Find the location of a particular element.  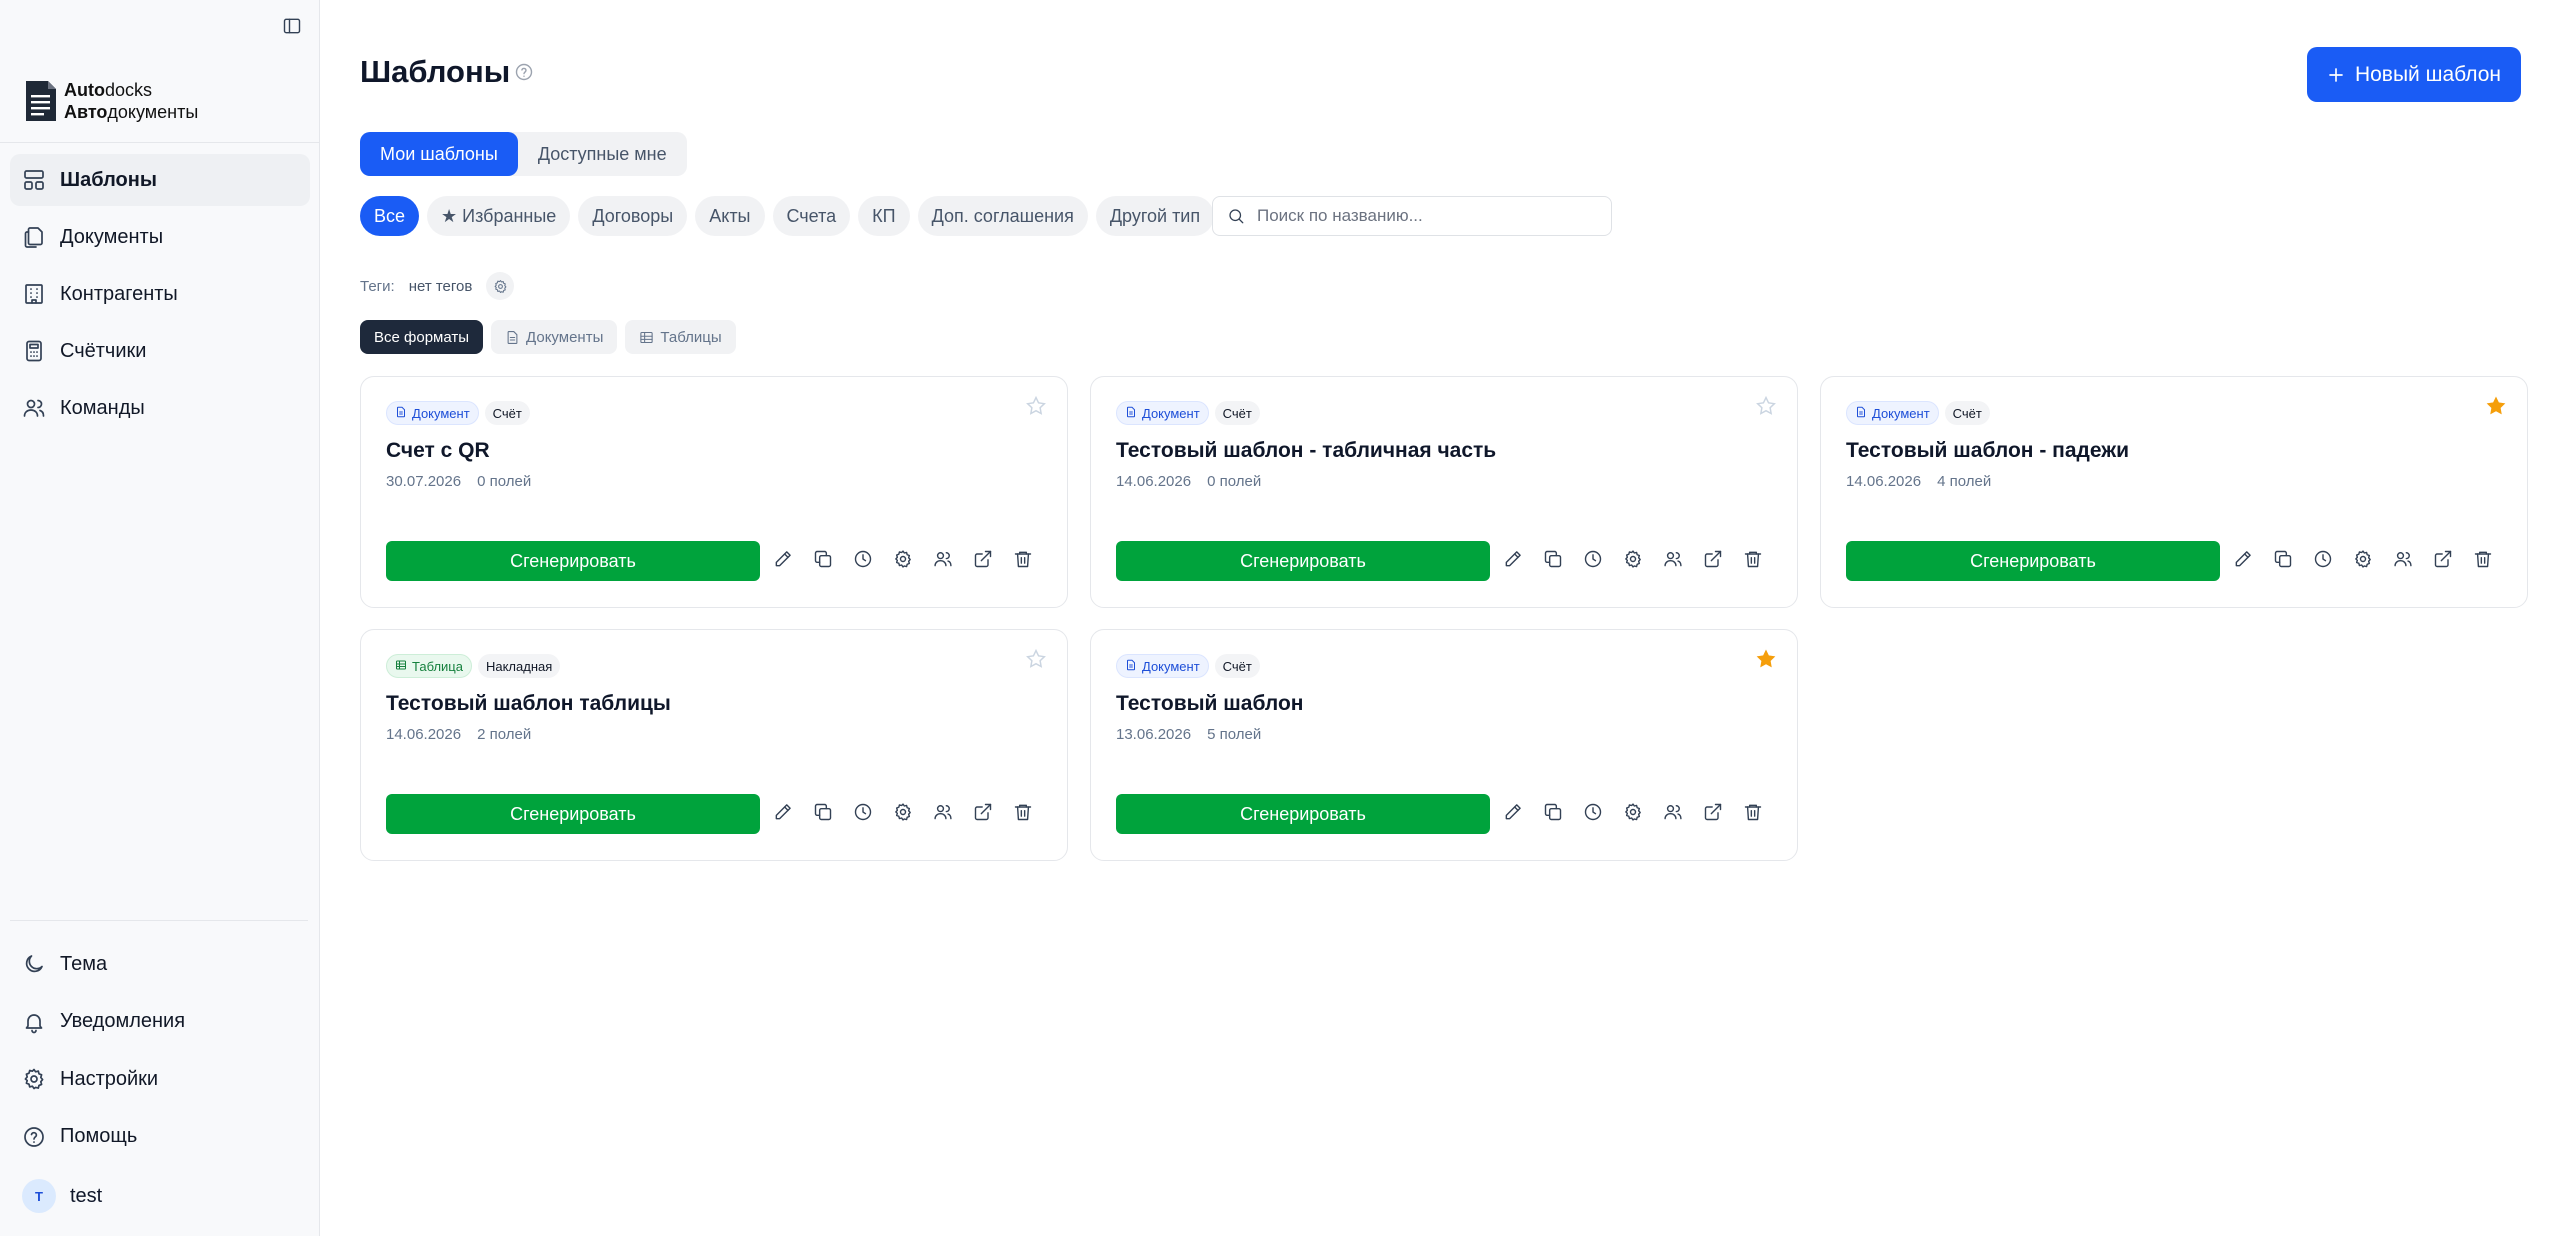

nav-item-counterparties: Контрагенты is located at coordinates (160, 294).